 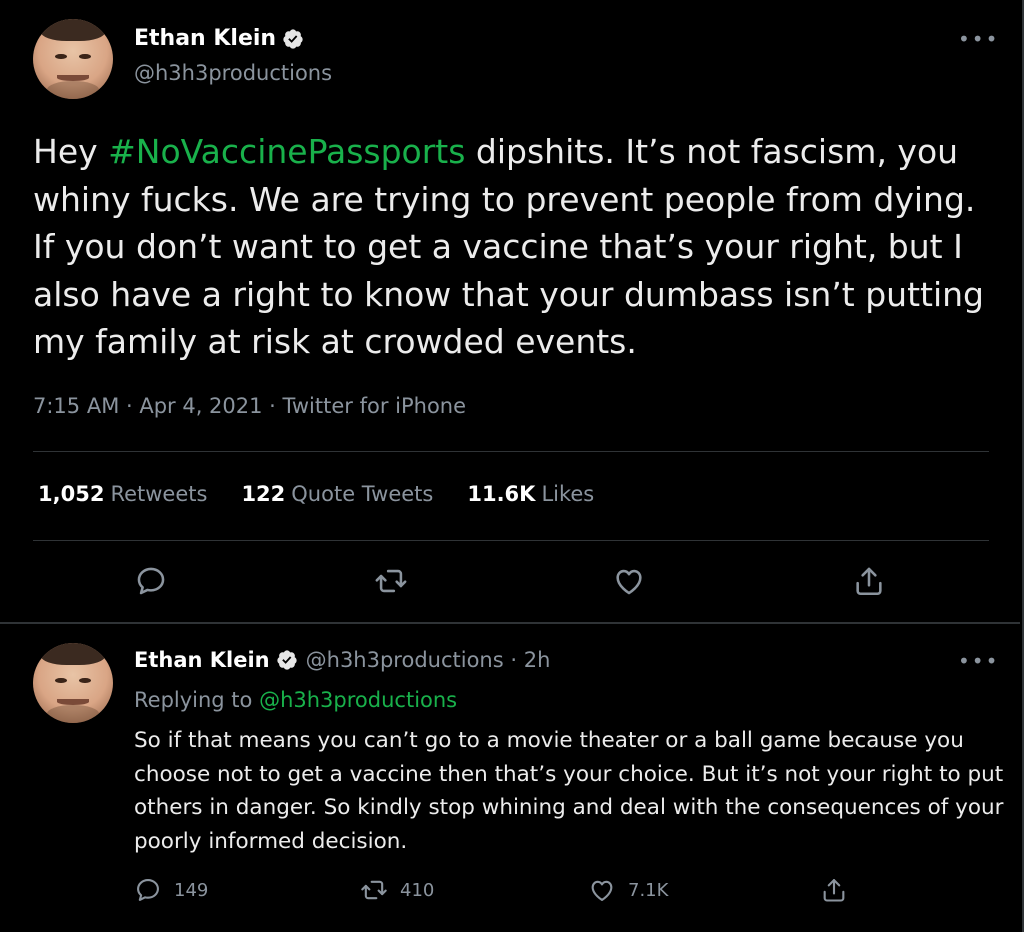 What do you see at coordinates (191, 890) in the screenshot?
I see `reply-count: 149` at bounding box center [191, 890].